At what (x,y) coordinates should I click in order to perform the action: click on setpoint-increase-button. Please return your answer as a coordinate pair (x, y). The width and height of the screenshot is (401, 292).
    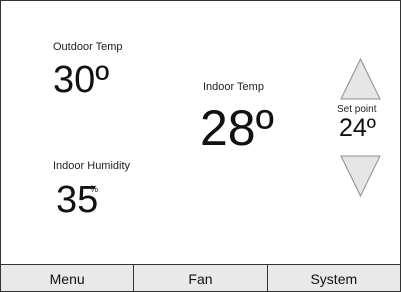
    Looking at the image, I should click on (360, 78).